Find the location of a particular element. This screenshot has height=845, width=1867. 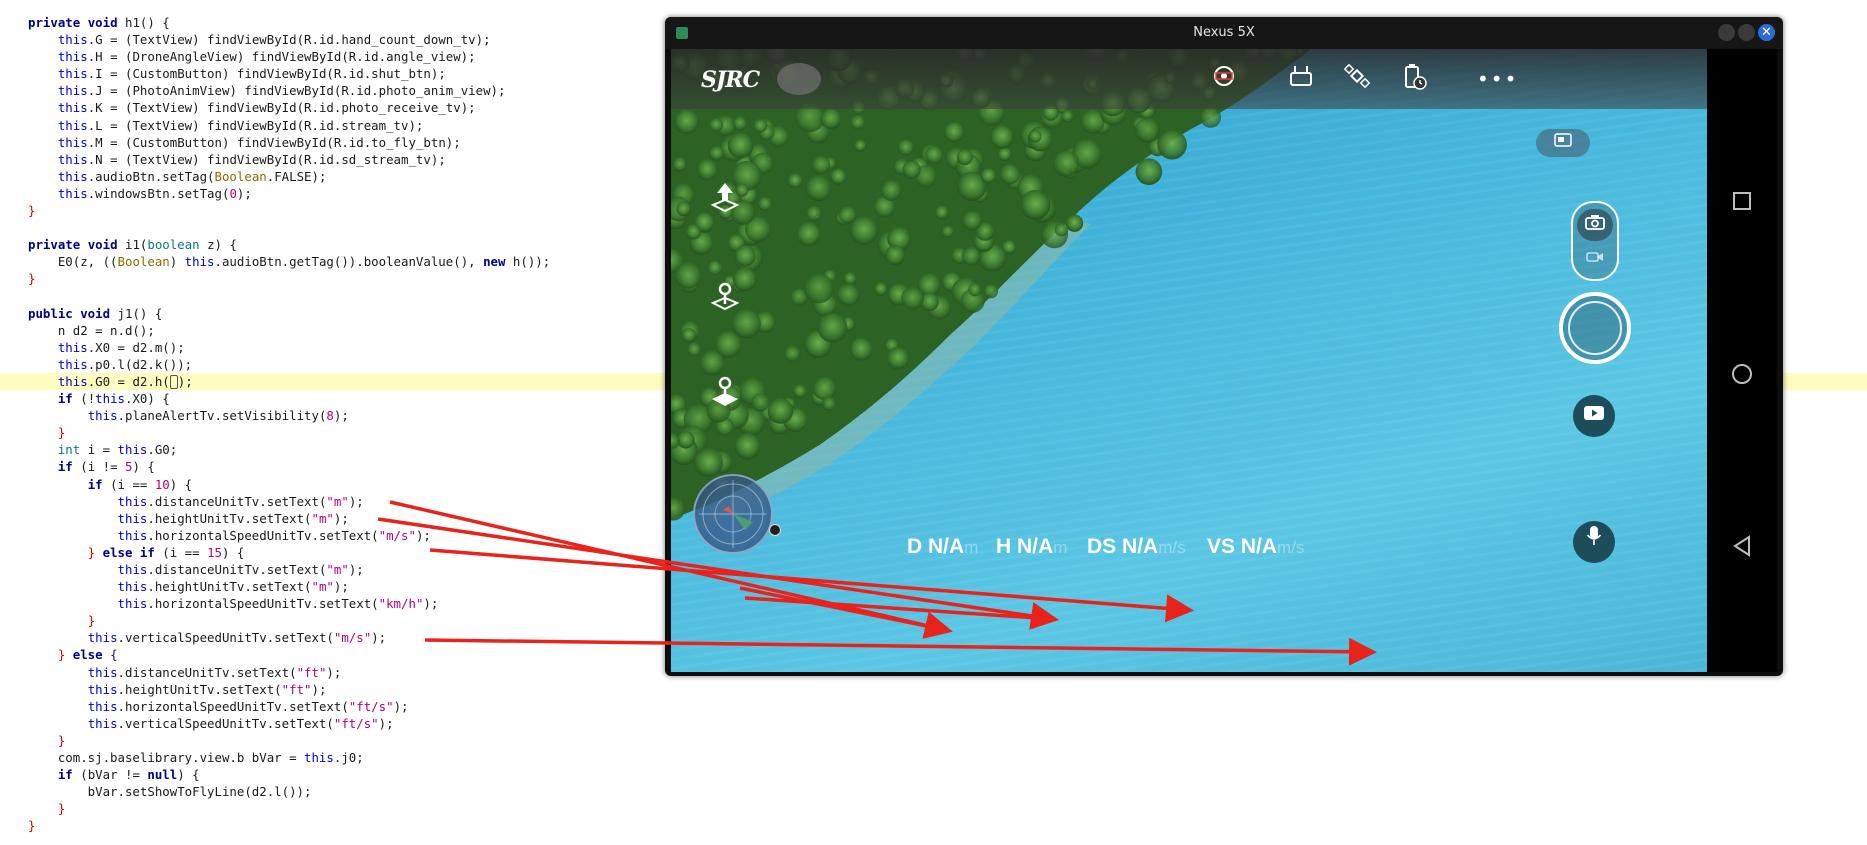

code-line: bVar.setShowToFlyLine(d2.l()); is located at coordinates (933, 791).